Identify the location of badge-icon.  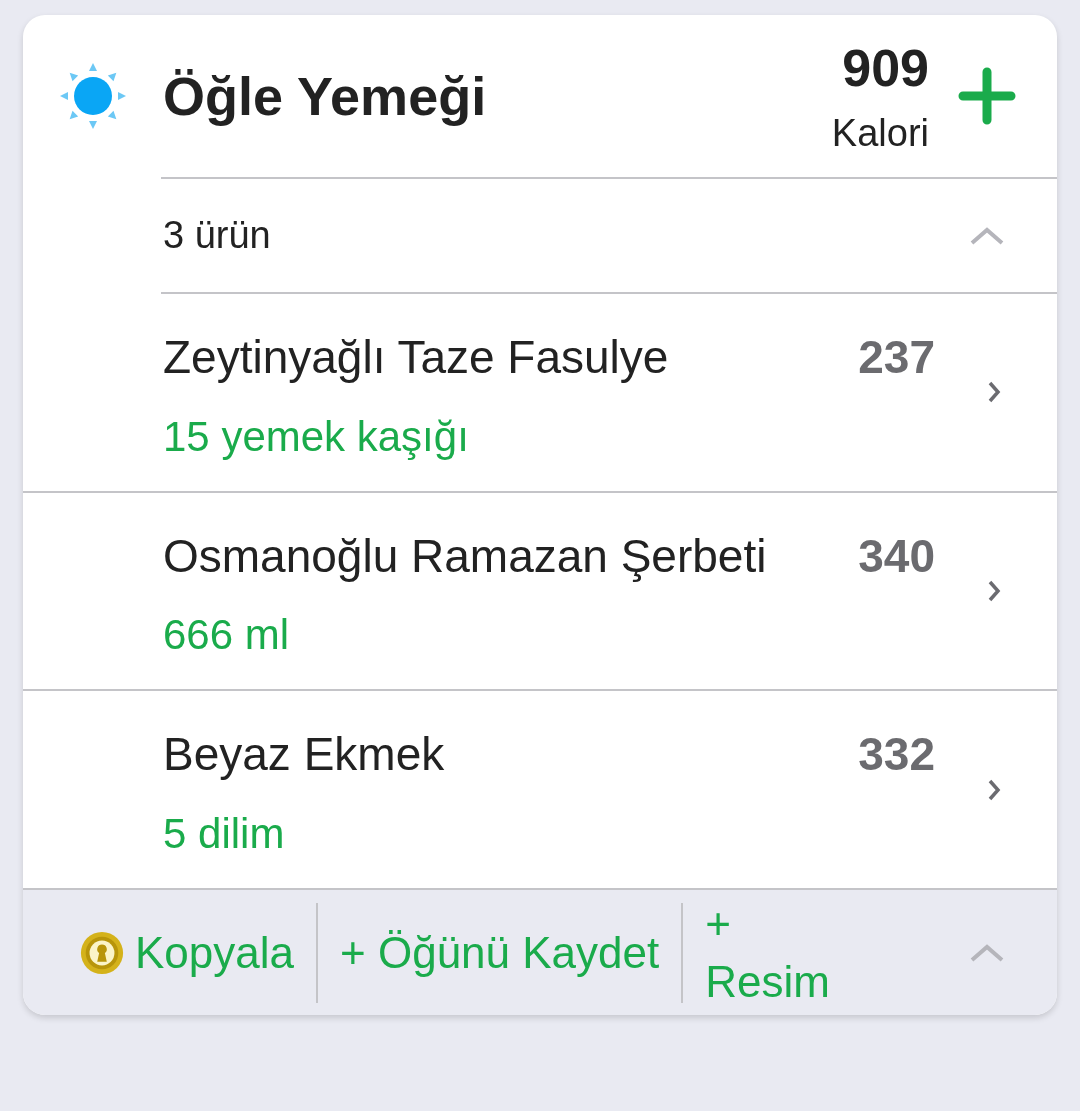
(102, 952).